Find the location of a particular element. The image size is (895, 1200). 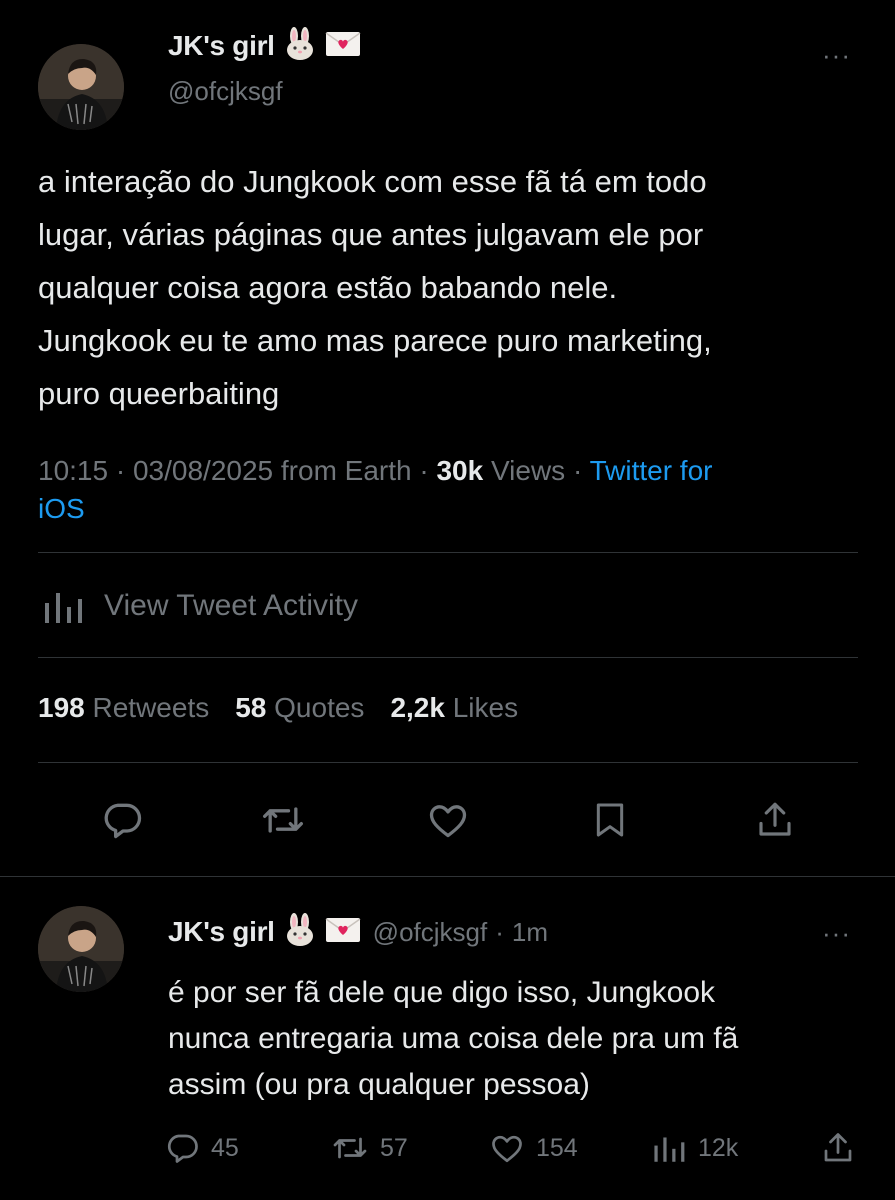

like-button is located at coordinates (448, 820).